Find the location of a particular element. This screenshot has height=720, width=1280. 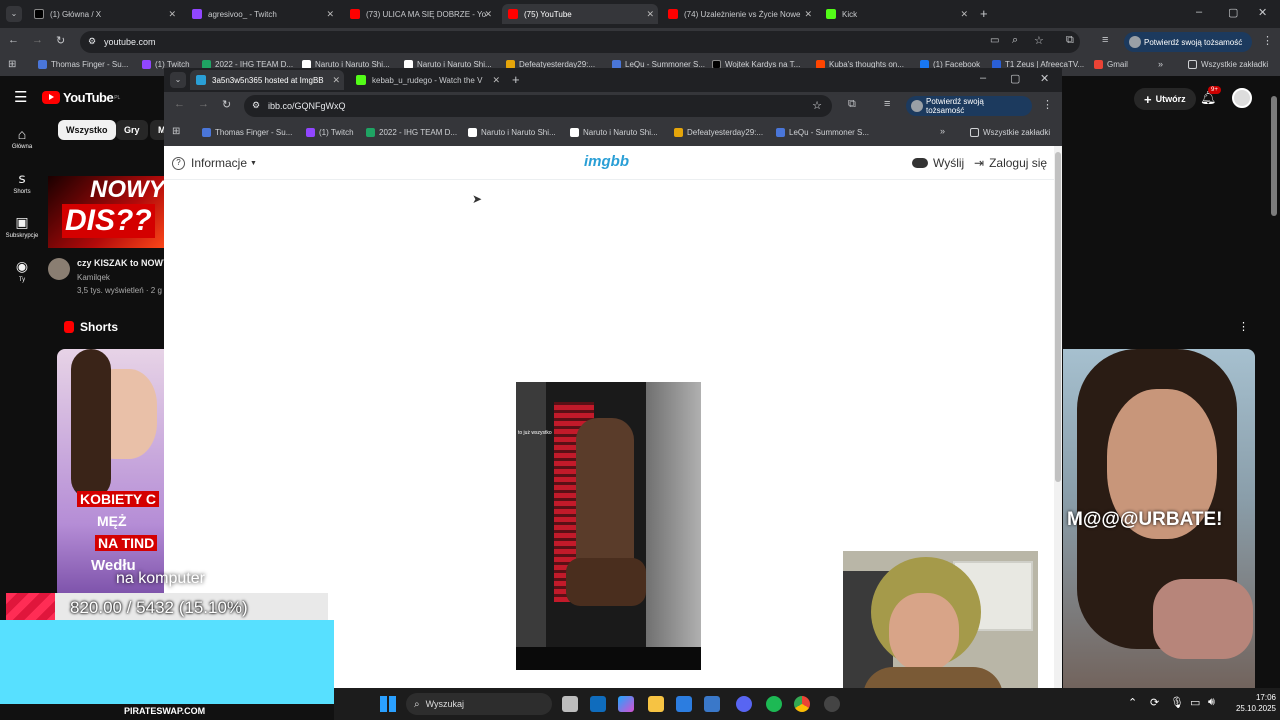

short-thumbnail-left: KOBIETY C MĘŻ NA TIND Wedłu is located at coordinates (112, 474).